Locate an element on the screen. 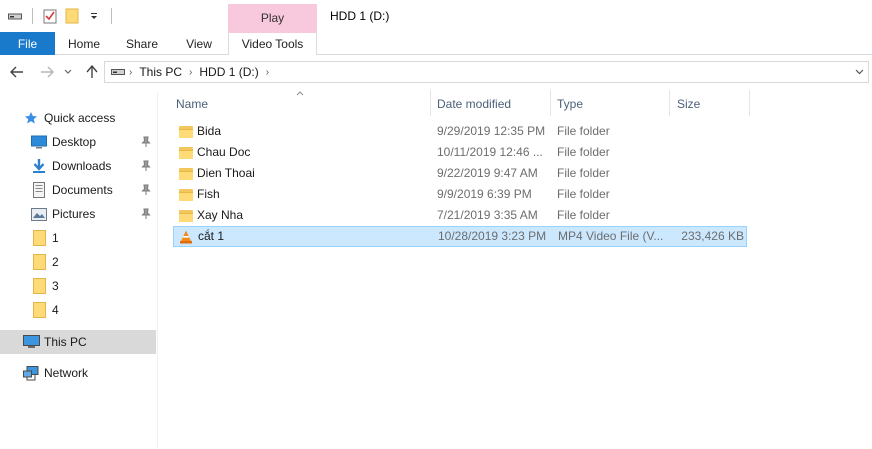  downloads-icon is located at coordinates (39, 166).